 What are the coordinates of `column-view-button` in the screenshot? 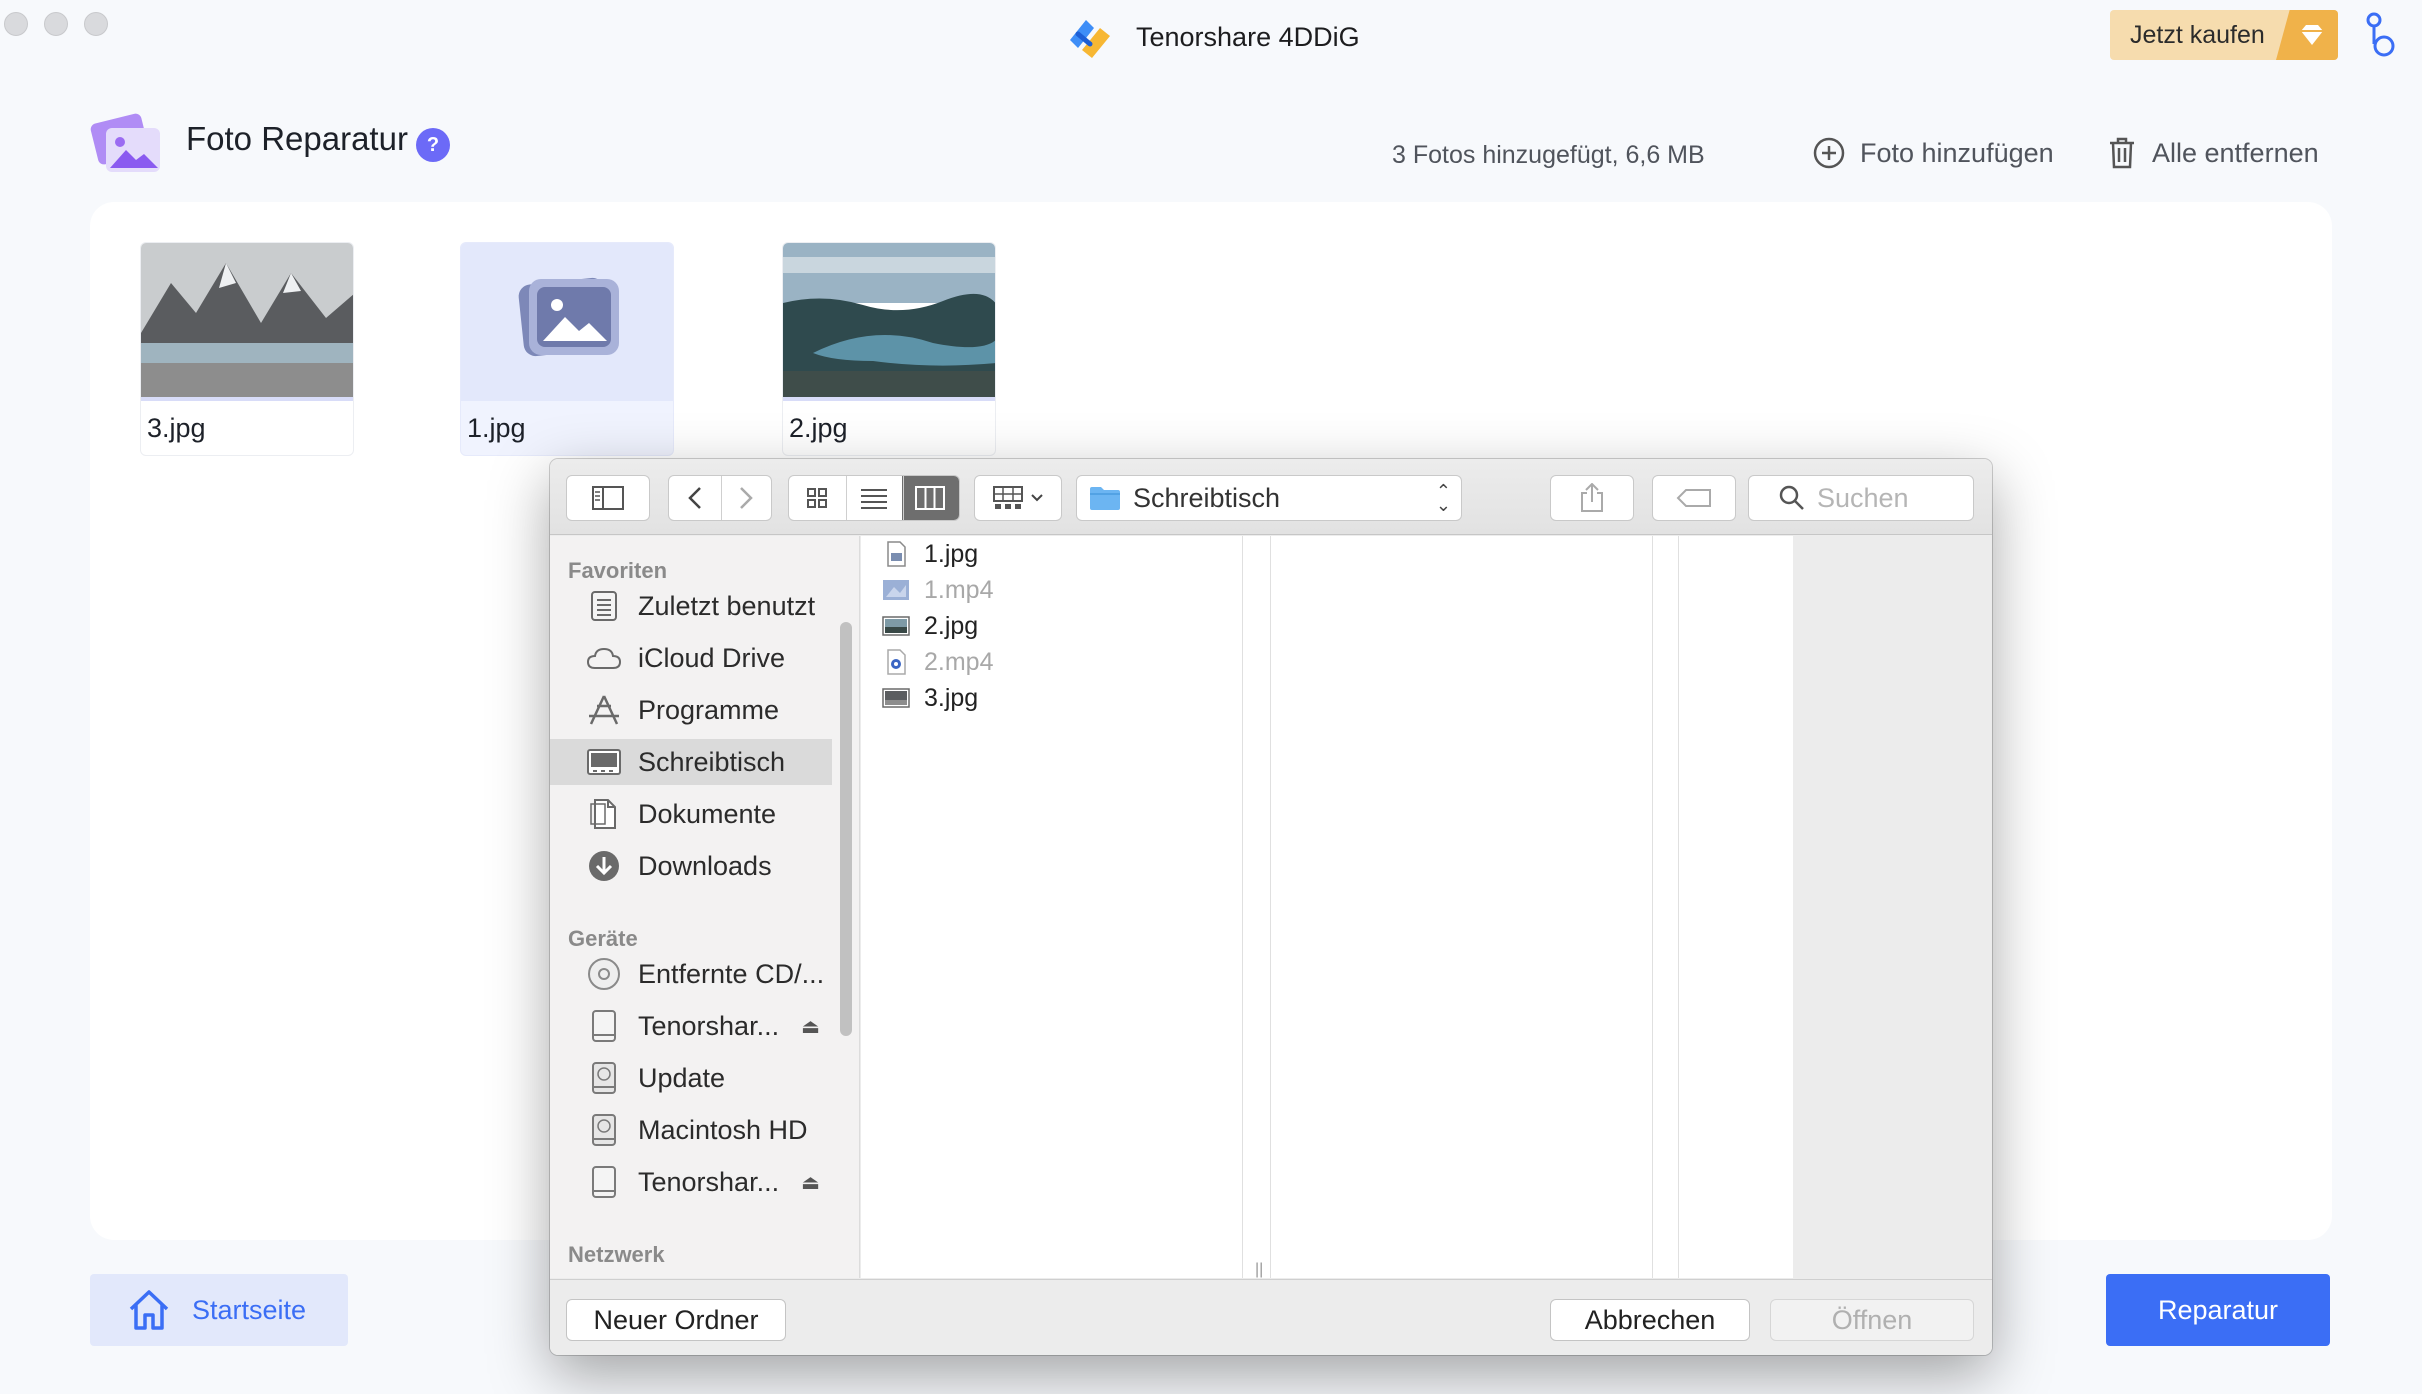 It's located at (930, 498).